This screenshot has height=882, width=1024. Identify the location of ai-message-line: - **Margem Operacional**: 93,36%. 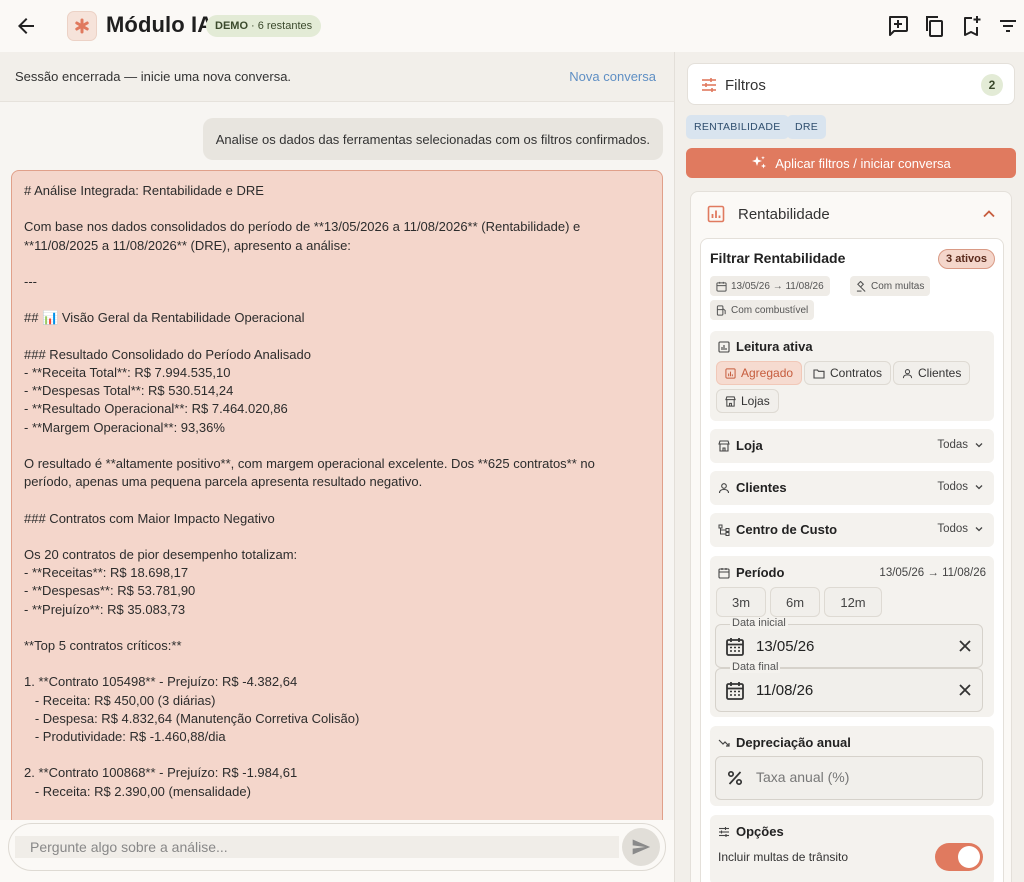
(124, 427).